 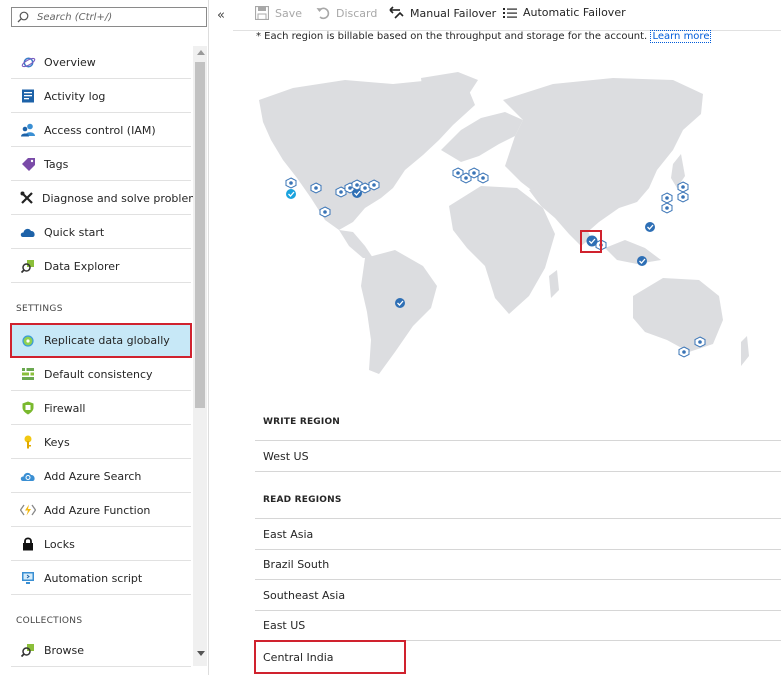 I want to click on automatic-failover-button: Automatic Failover, so click(x=564, y=12).